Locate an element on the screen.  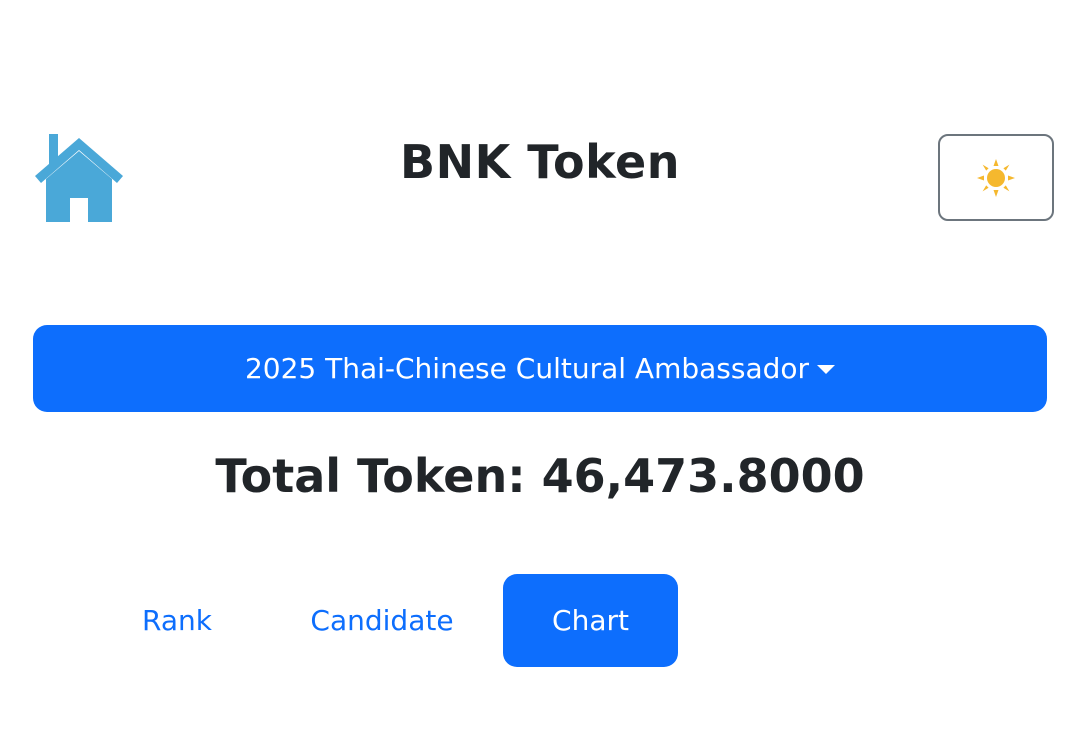
event-dropdown-label: 2025 Thai-Chinese Cultural Ambassador is located at coordinates (527, 368).